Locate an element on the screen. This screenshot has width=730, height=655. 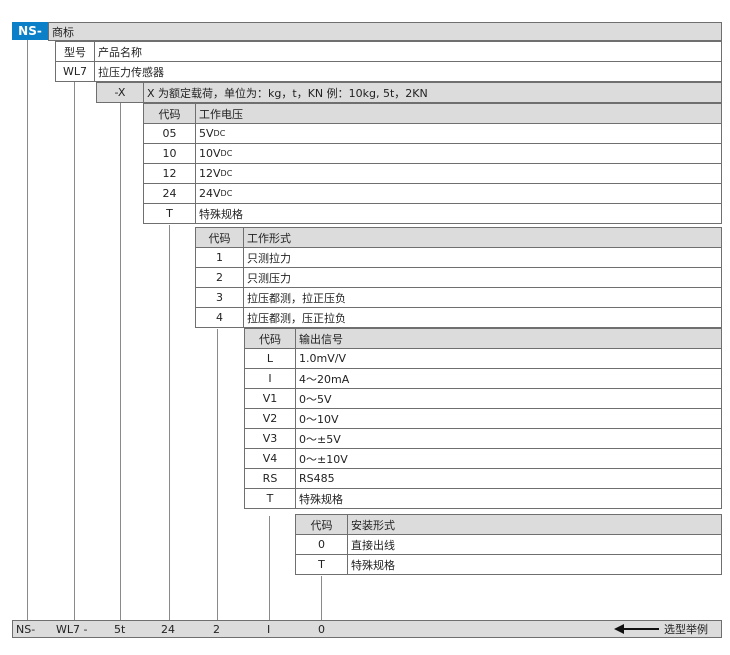
voltage-header-label: 工作电压 is located at coordinates (458, 113).